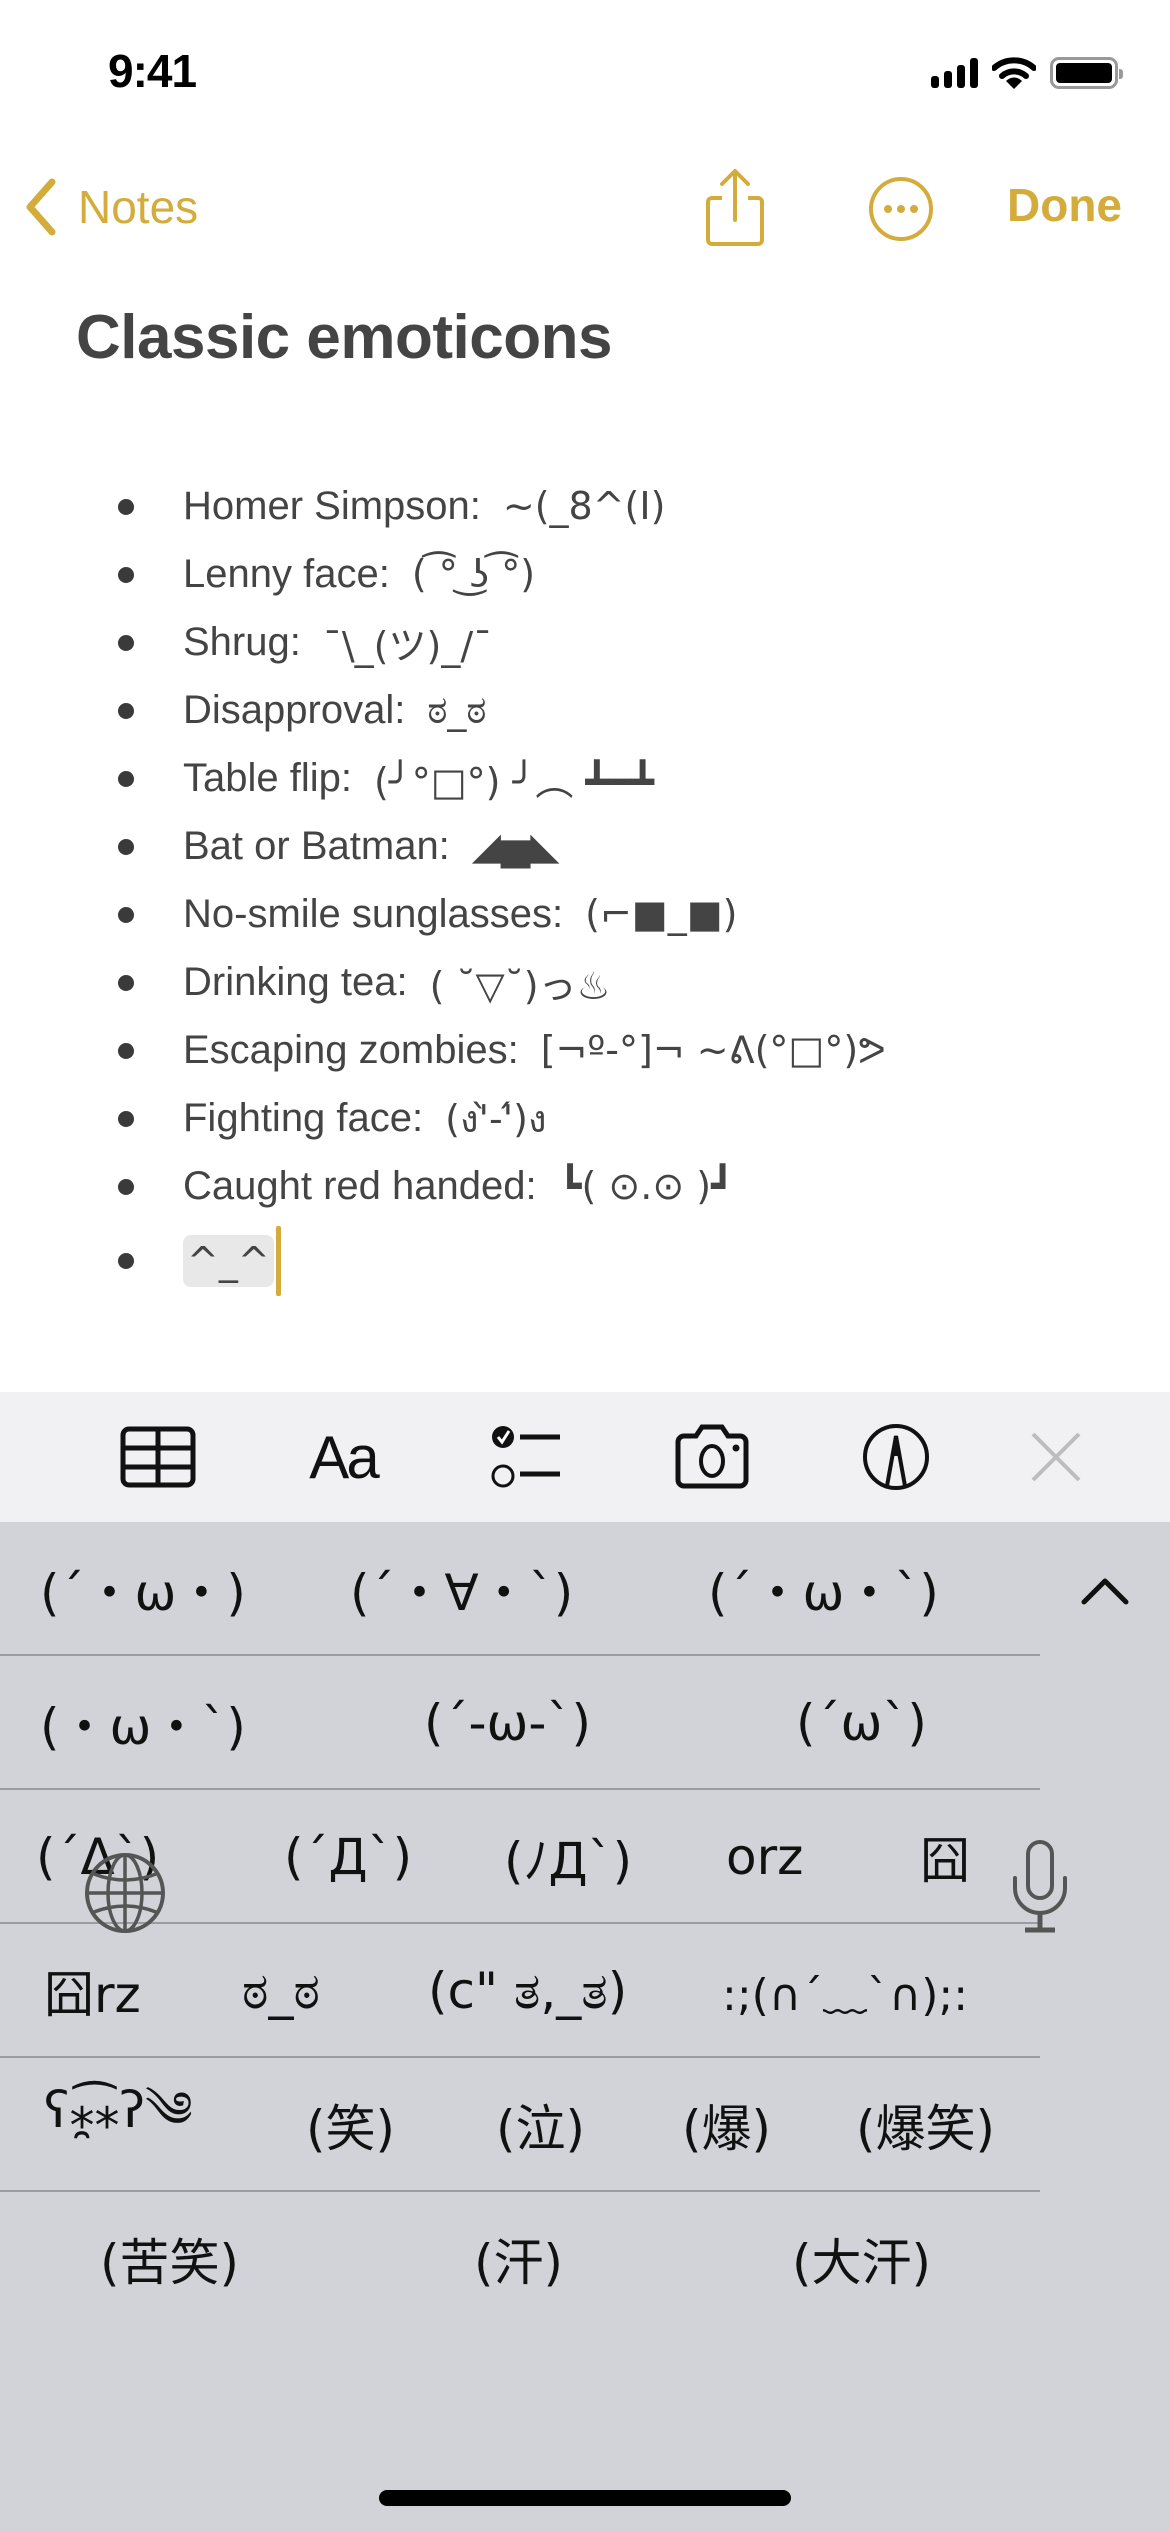 The height and width of the screenshot is (2532, 1170). I want to click on list-item: Table flip: (╯°□°) ╯︵ ┻━┻, so click(585, 778).